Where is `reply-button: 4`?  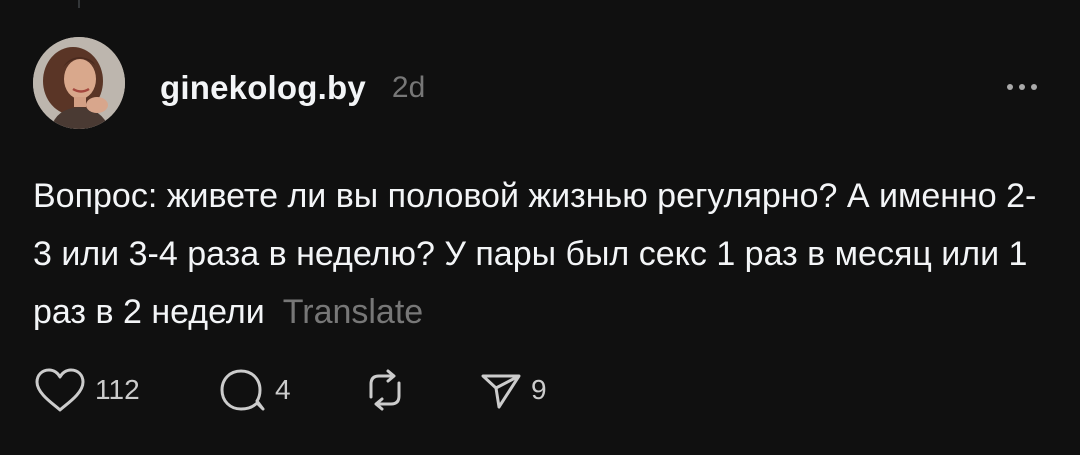 reply-button: 4 is located at coordinates (290, 390).